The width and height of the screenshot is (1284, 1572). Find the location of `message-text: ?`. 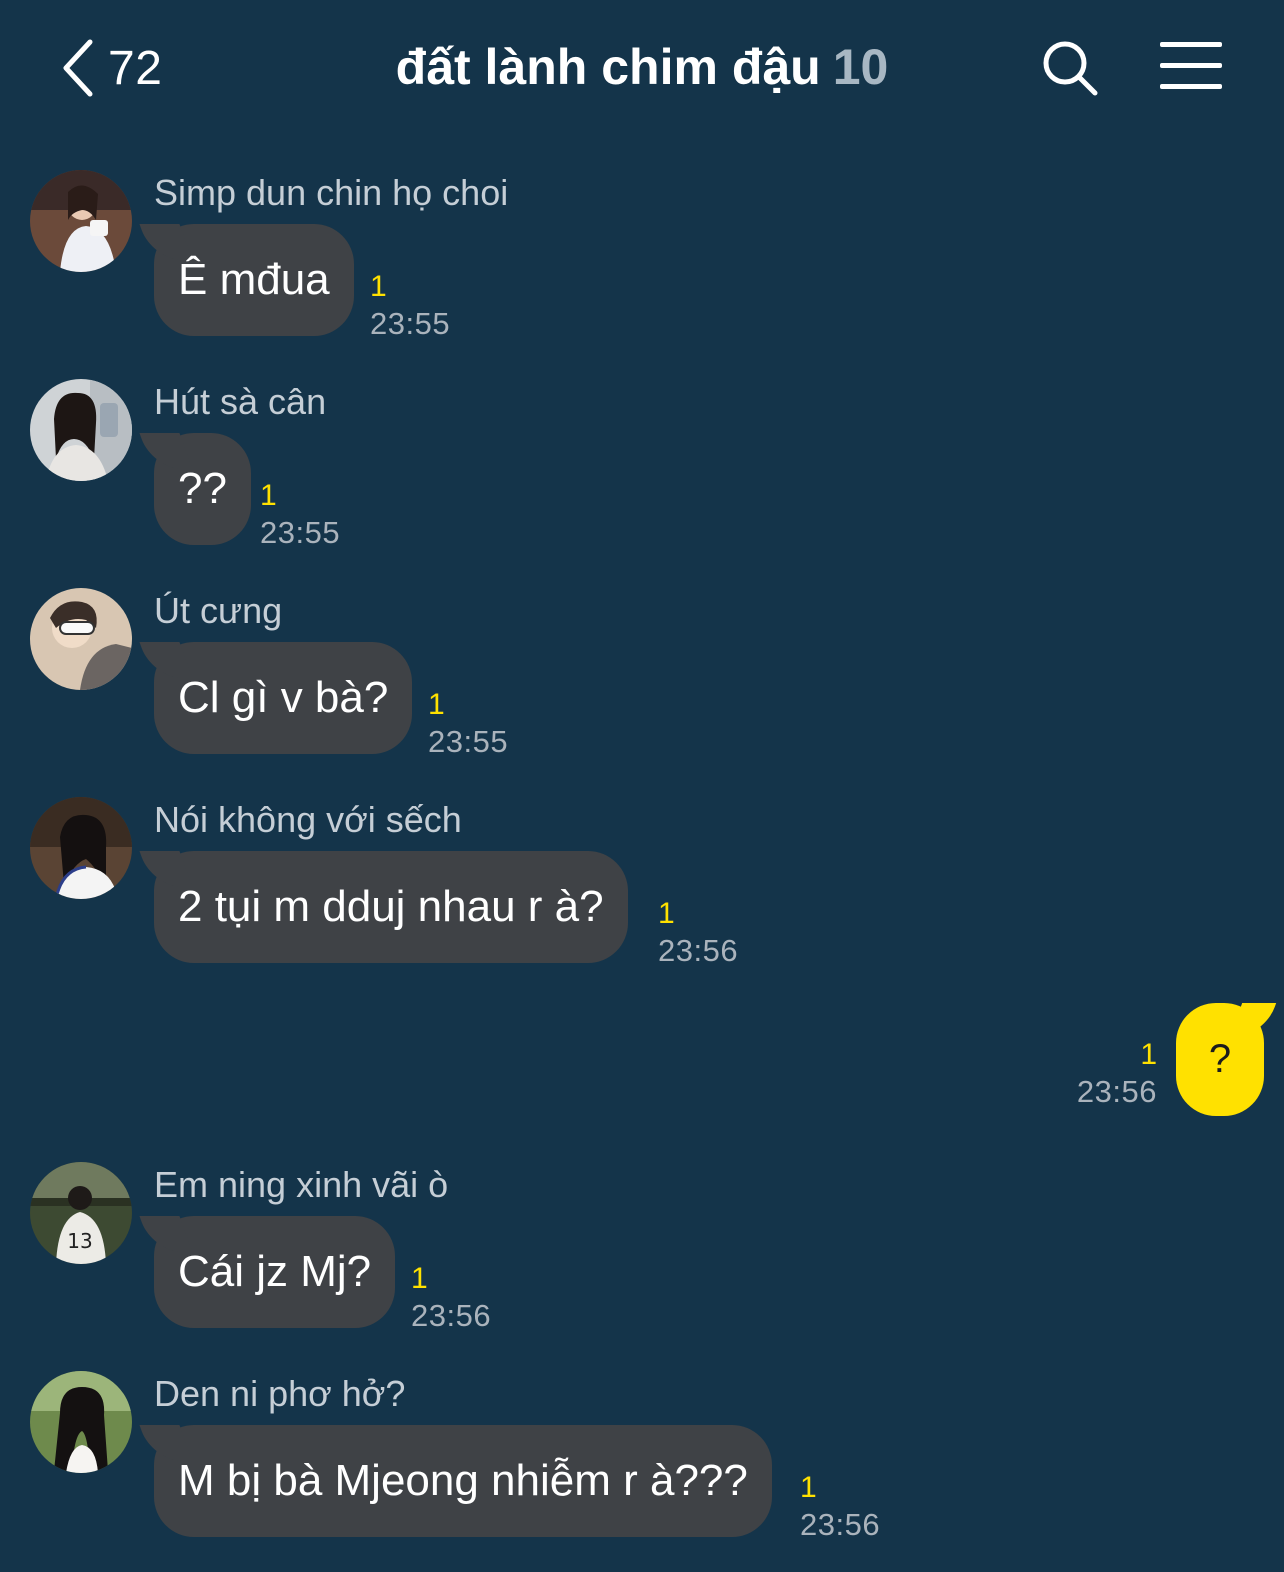

message-text: ? is located at coordinates (1220, 1059).